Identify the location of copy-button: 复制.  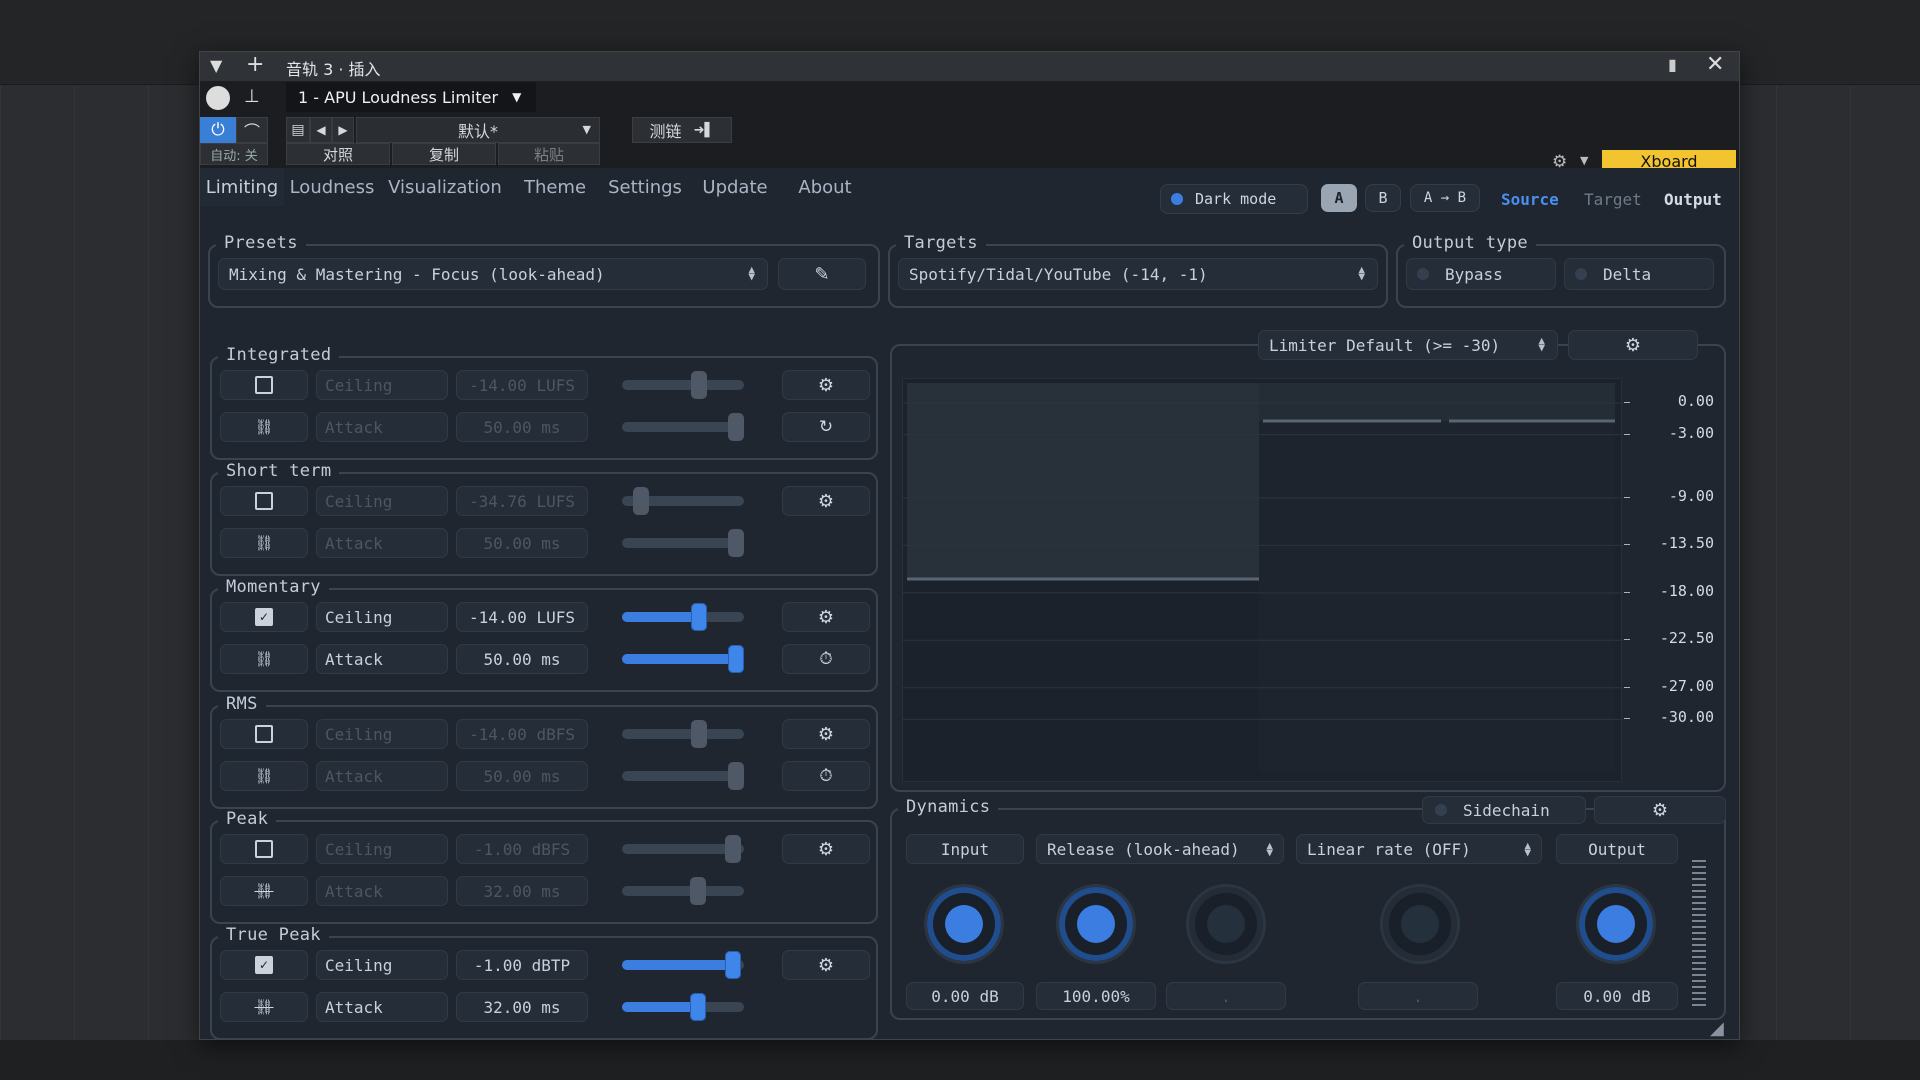
(444, 154).